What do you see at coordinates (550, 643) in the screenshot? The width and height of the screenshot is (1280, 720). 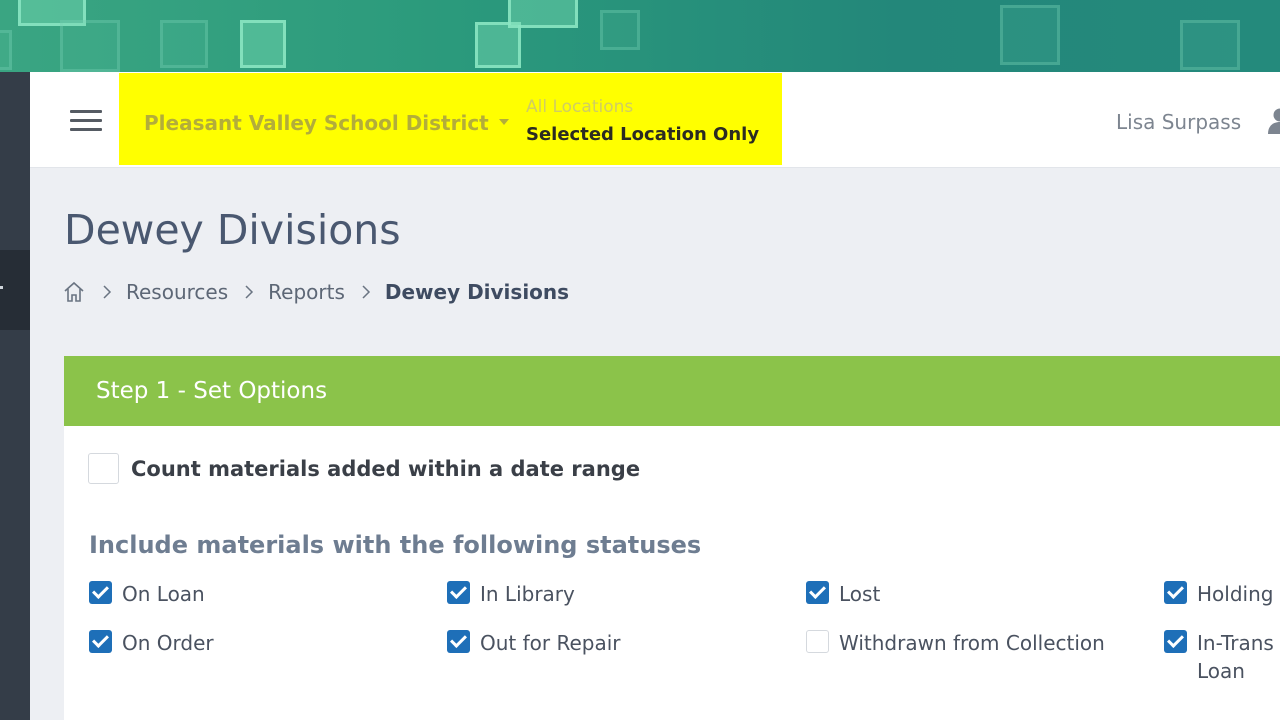 I see `status-label: Out for Repair` at bounding box center [550, 643].